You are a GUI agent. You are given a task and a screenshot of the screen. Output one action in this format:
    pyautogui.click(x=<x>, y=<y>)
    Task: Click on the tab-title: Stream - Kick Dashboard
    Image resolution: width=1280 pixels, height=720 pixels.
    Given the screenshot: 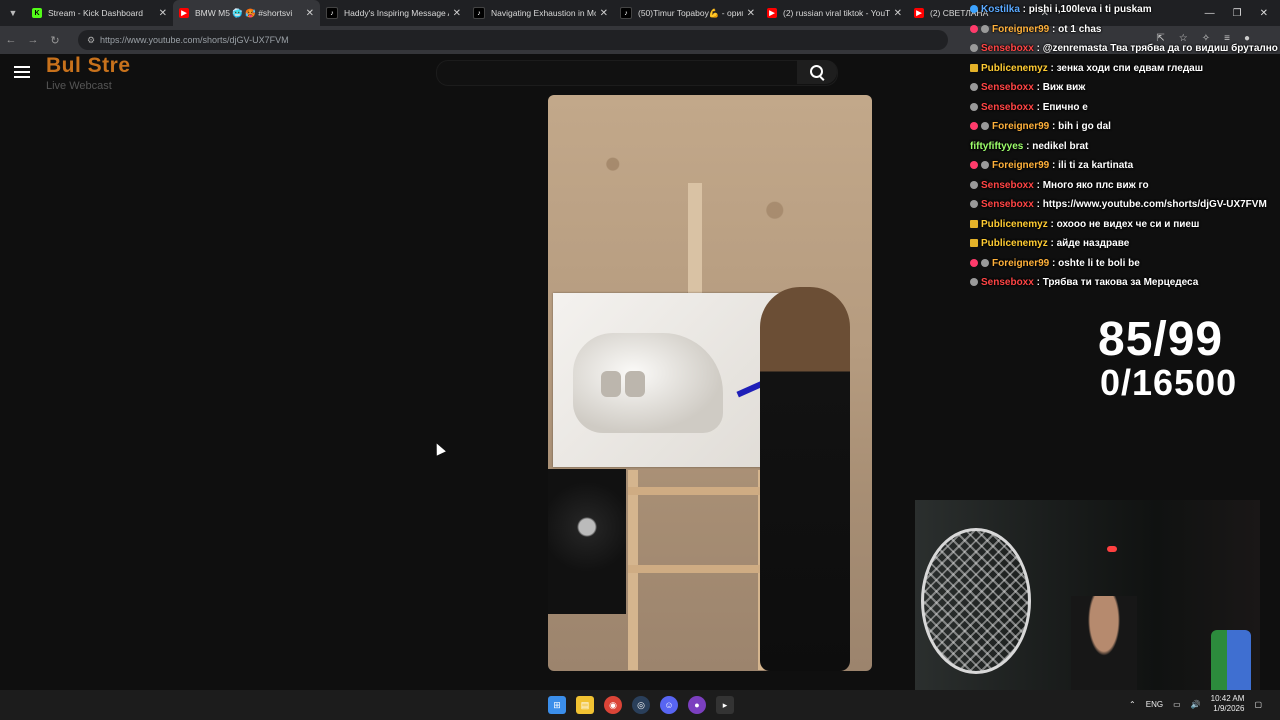 What is the action you would take?
    pyautogui.click(x=95, y=13)
    